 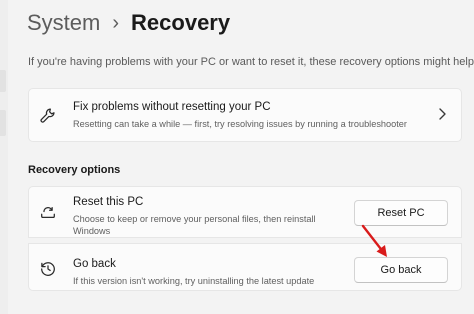 I want to click on go-back-title: Go back, so click(x=94, y=264).